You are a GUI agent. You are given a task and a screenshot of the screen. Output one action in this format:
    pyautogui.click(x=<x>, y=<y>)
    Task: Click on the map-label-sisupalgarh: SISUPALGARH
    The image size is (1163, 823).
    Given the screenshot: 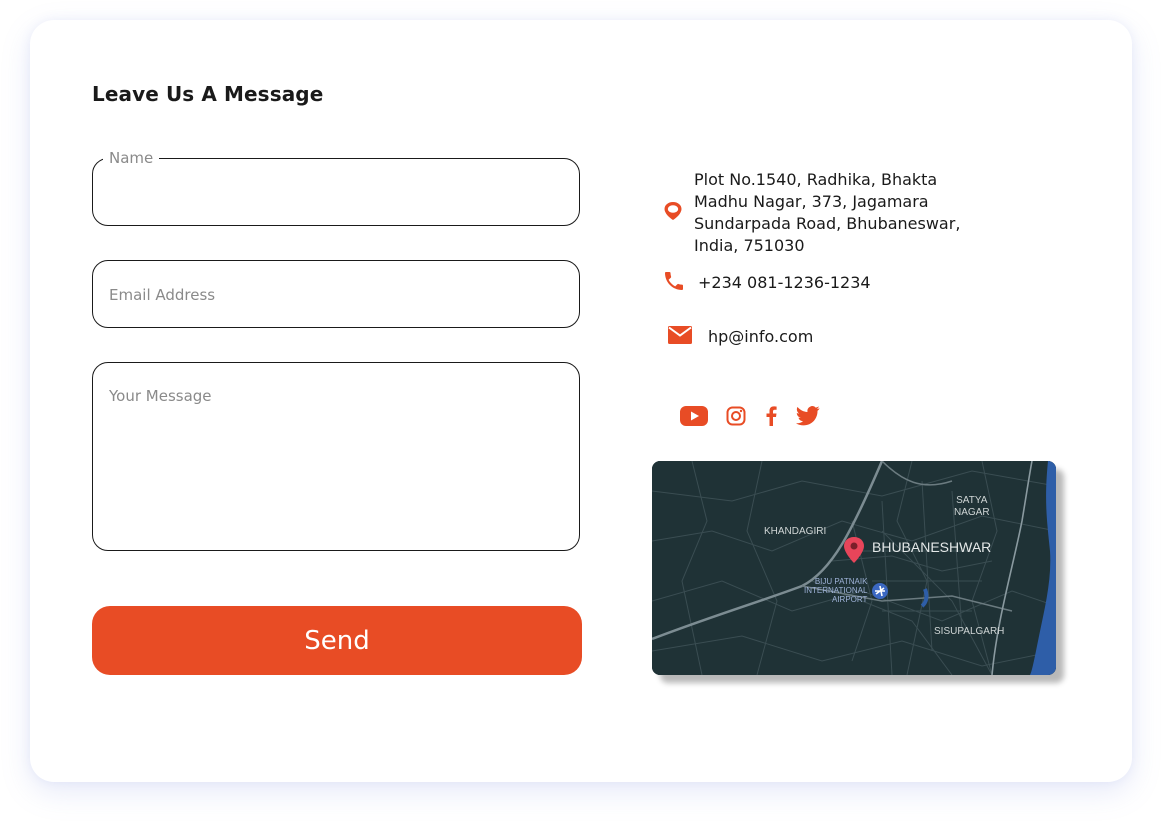 What is the action you would take?
    pyautogui.click(x=969, y=631)
    